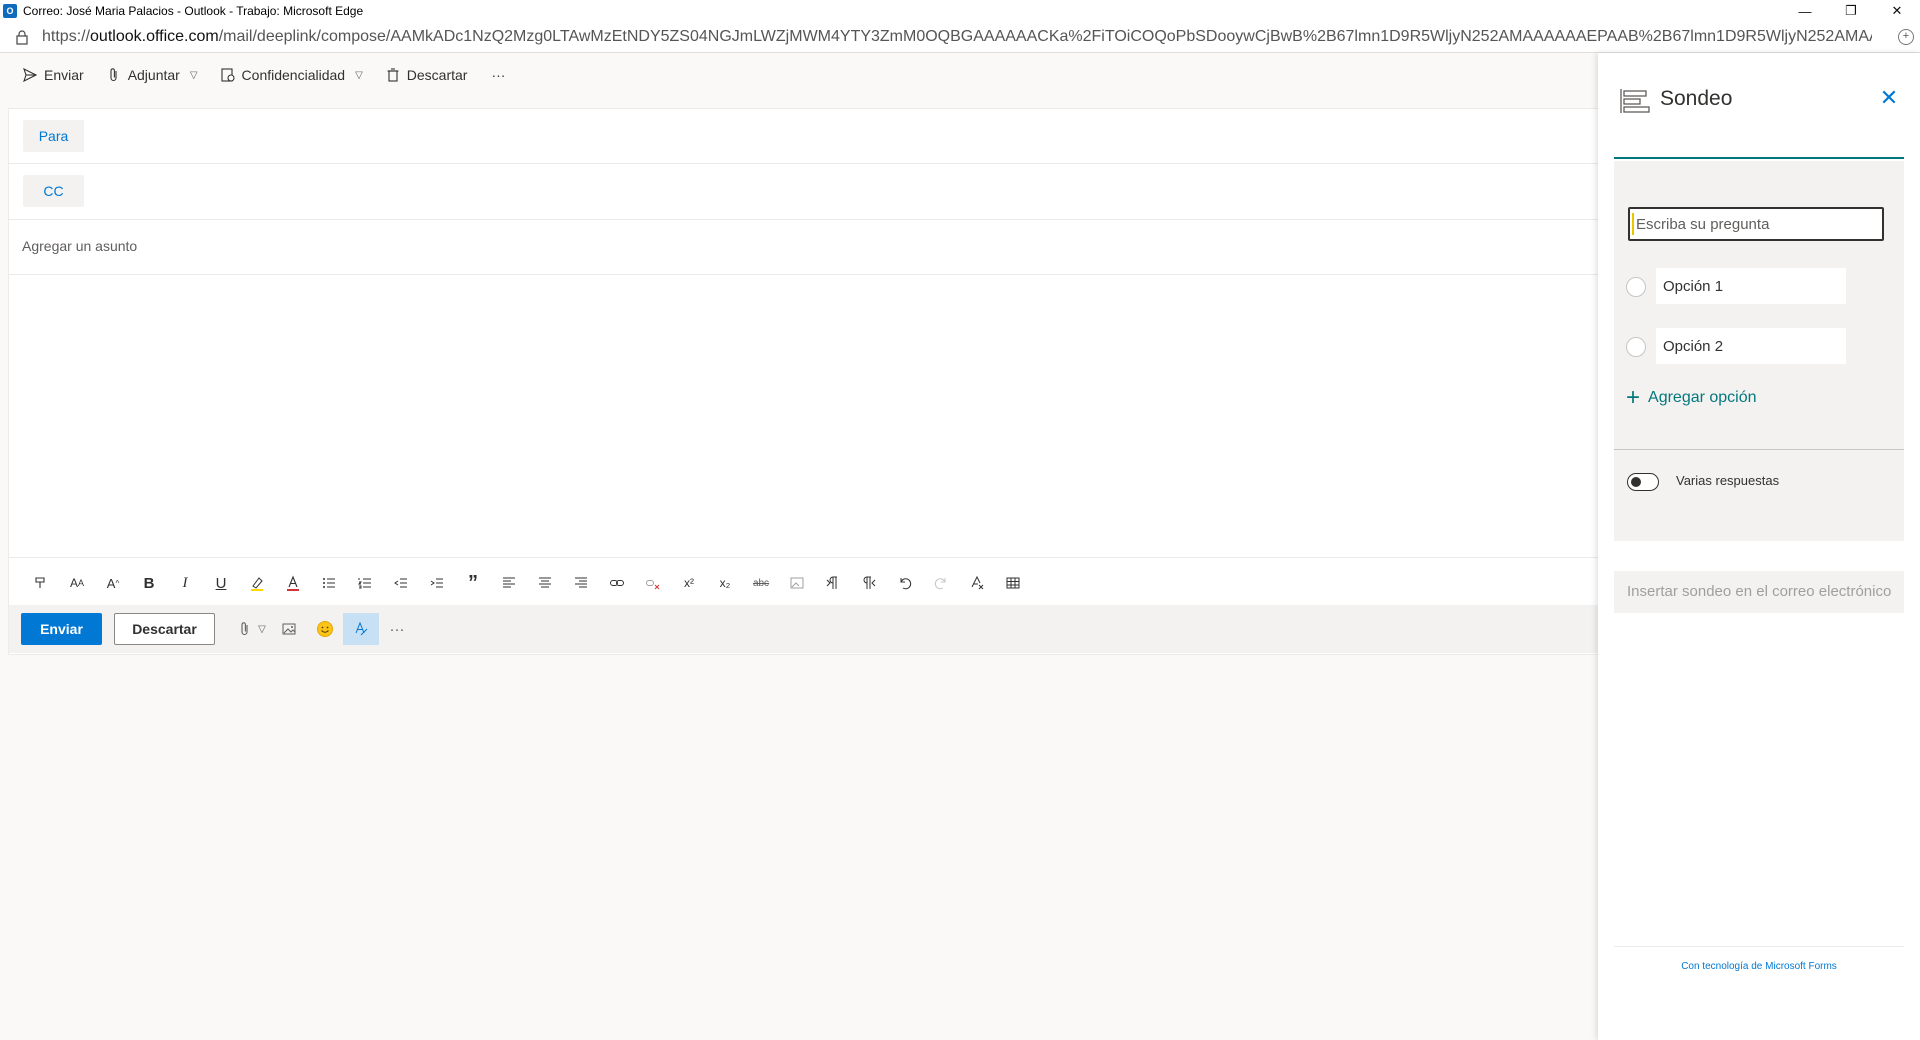  I want to click on more-commands-button: ···, so click(498, 75).